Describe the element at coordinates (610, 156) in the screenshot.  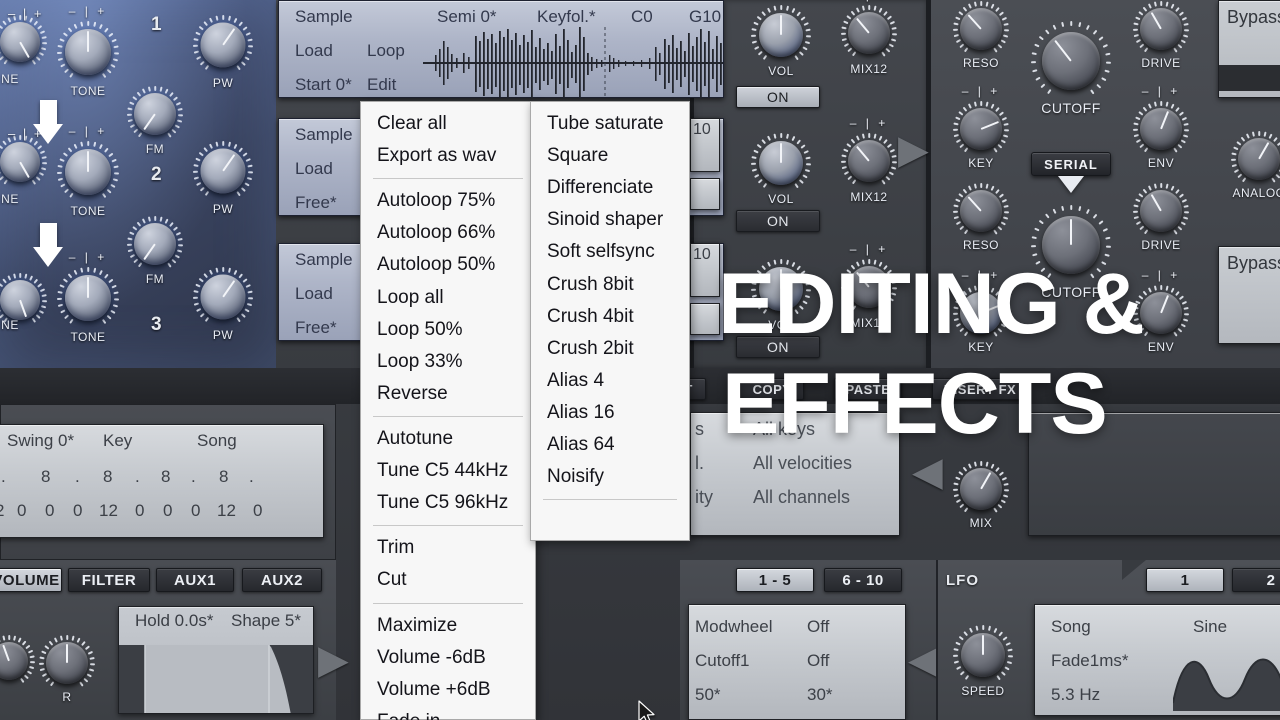
I see `menu-item-square: Square` at that location.